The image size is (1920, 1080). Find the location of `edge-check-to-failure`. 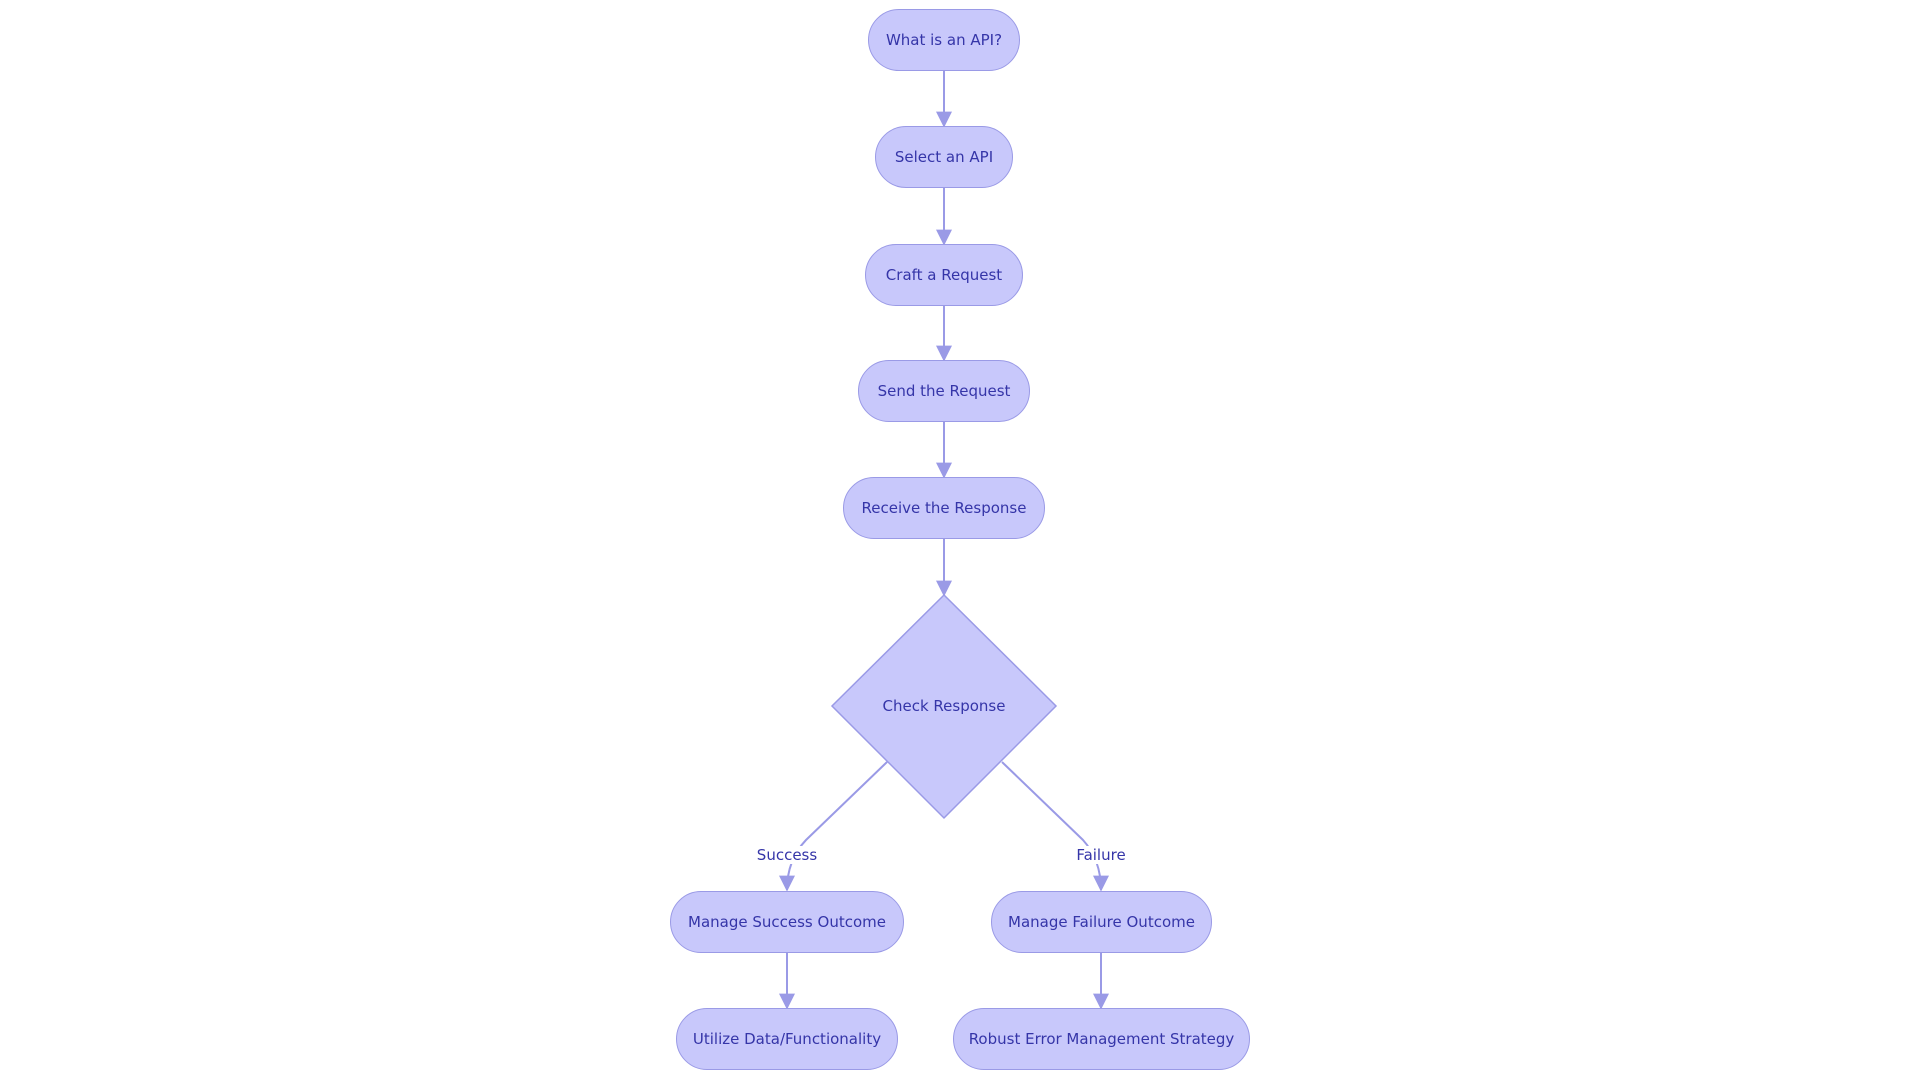

edge-check-to-failure is located at coordinates (1055, 826).